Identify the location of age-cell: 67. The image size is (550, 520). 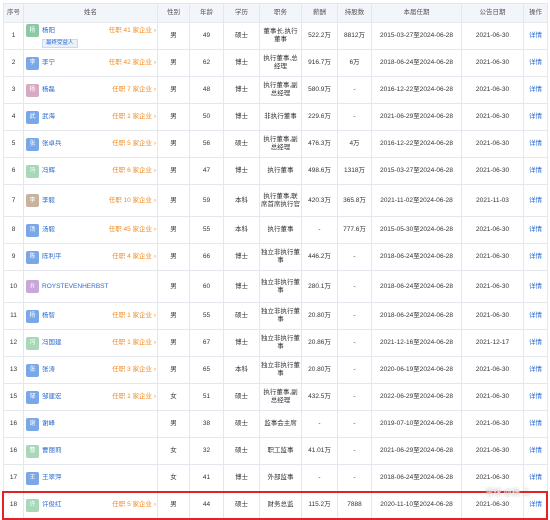
(206, 343).